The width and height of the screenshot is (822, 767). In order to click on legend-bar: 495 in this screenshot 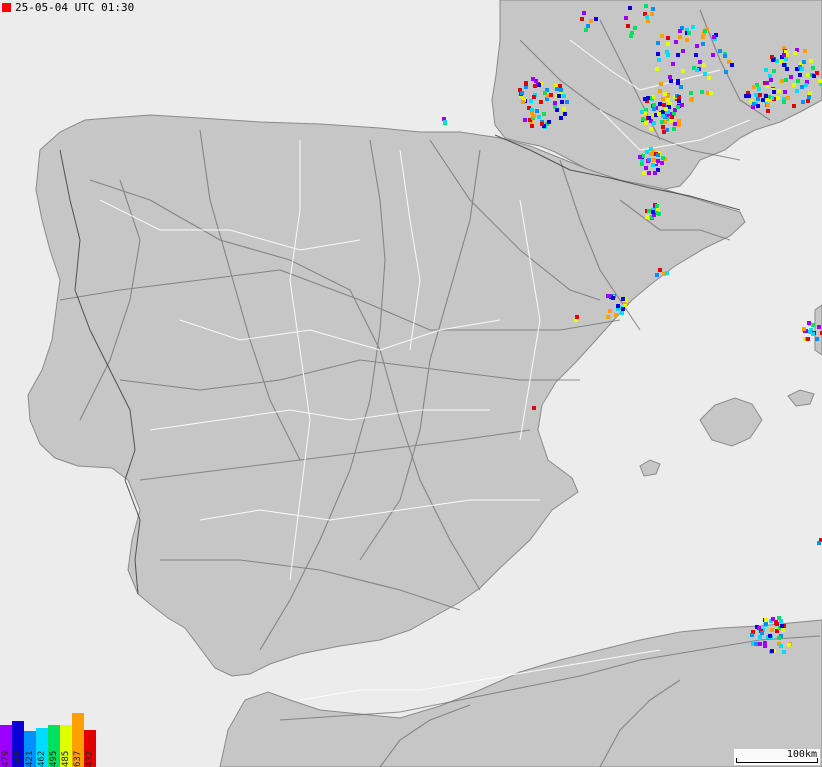, I will do `click(54, 746)`.